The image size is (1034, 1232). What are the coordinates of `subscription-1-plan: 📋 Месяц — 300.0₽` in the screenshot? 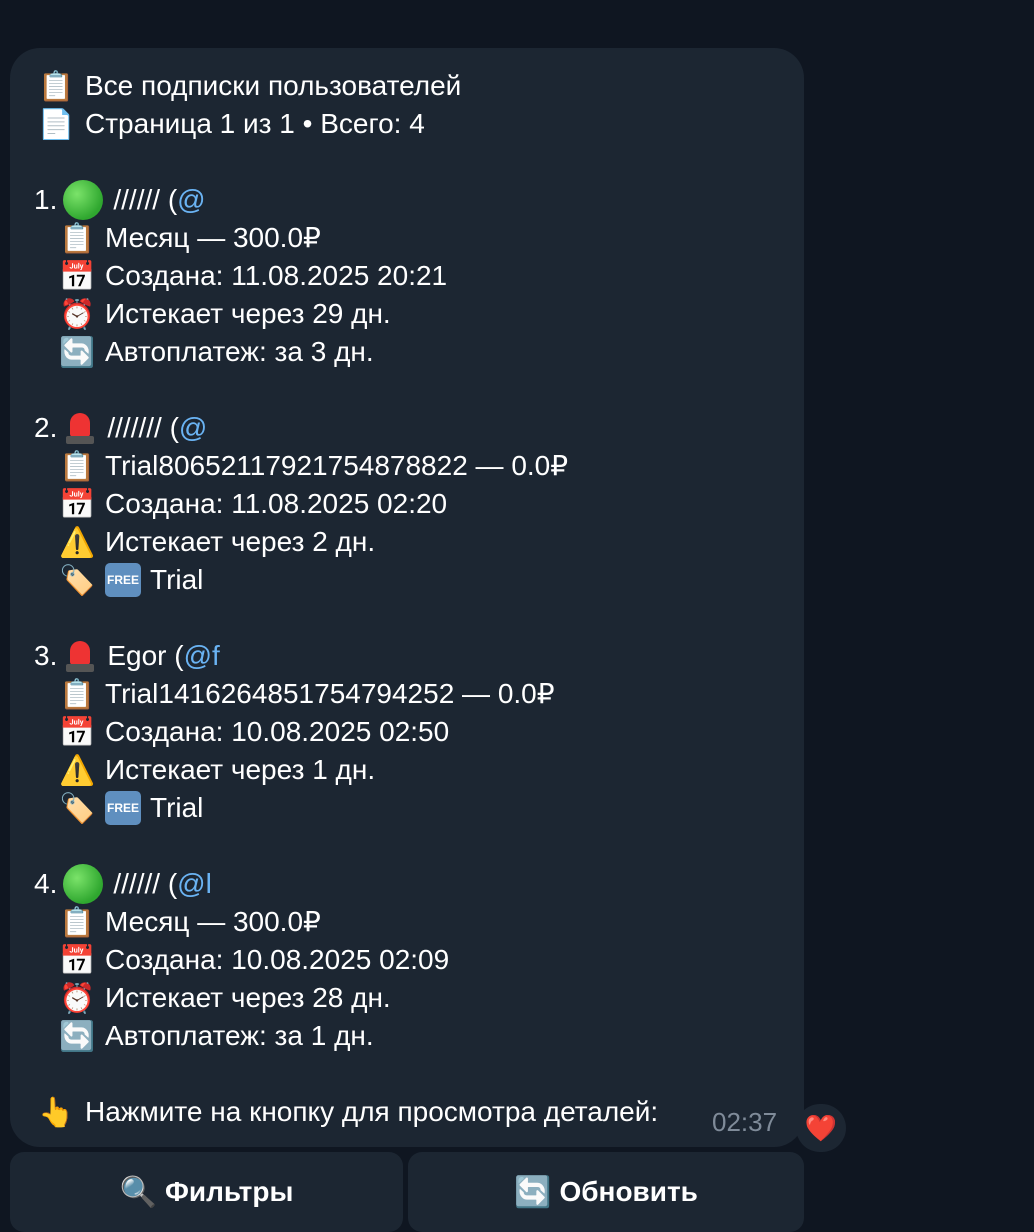 It's located at (189, 238).